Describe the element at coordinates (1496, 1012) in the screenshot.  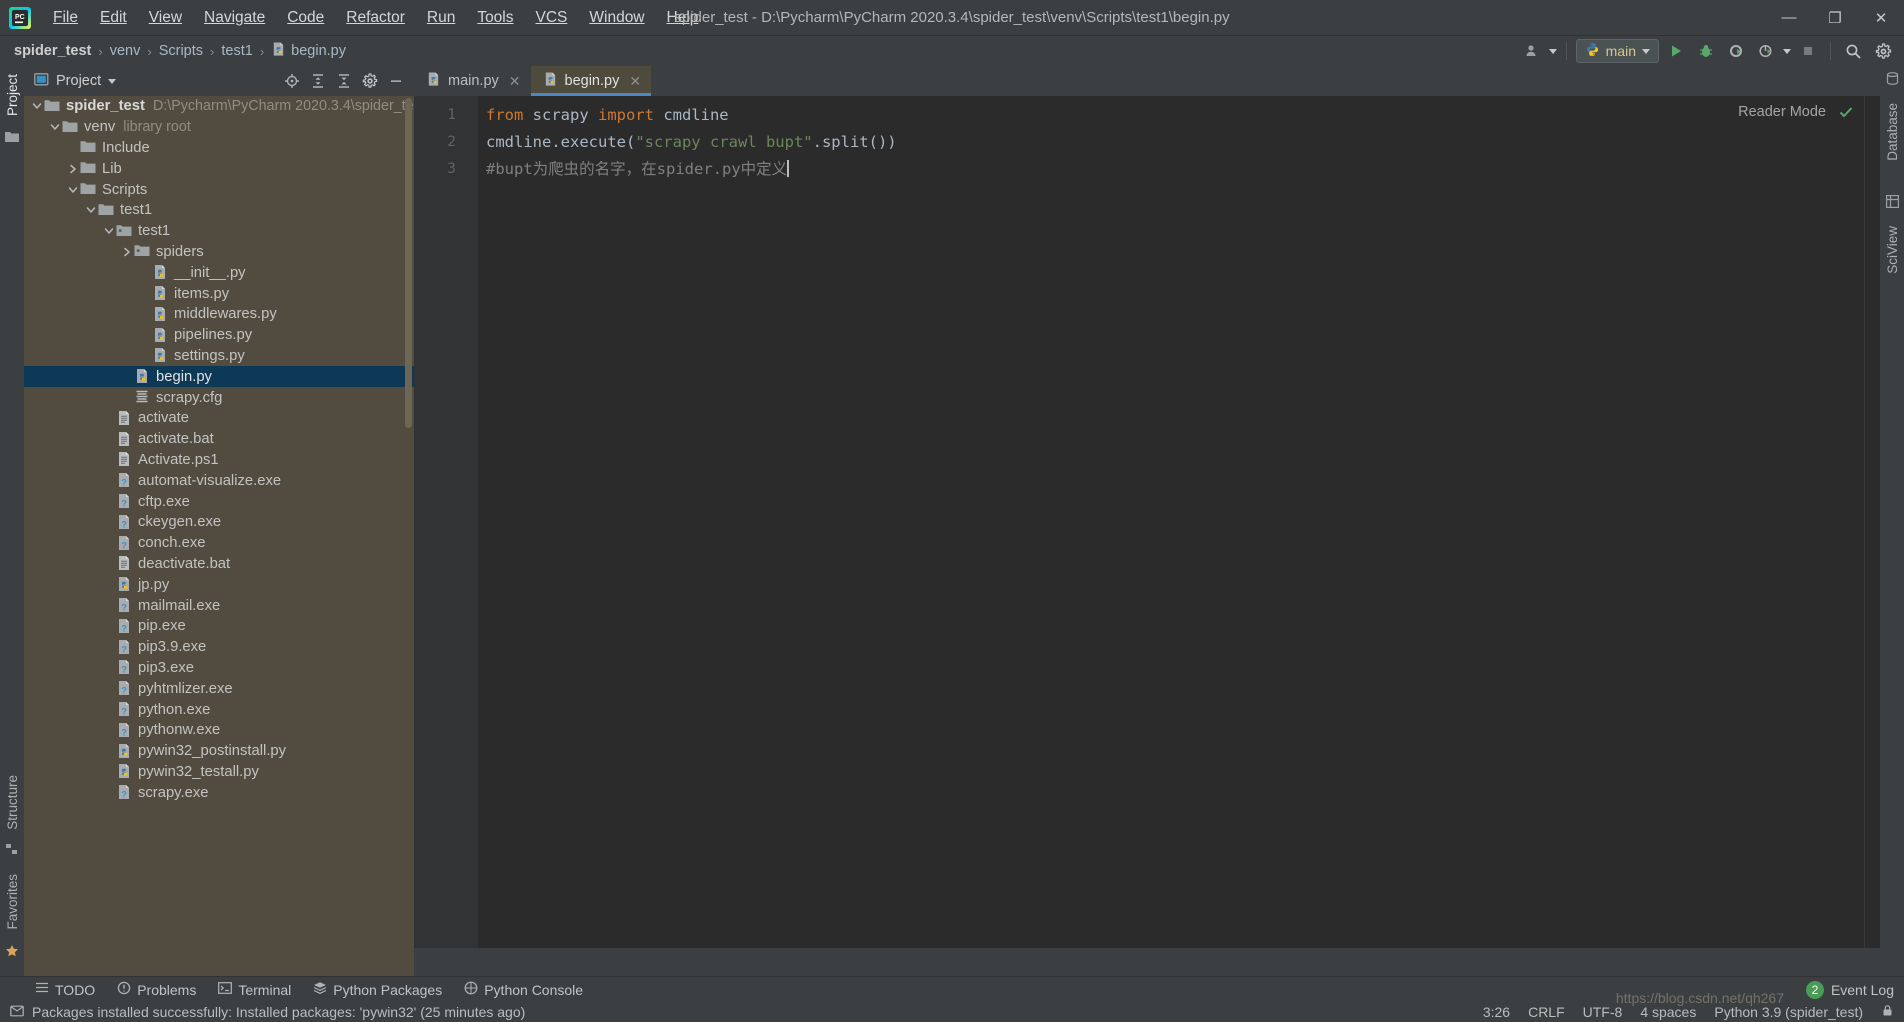
I see `caret-position: 3:26` at that location.